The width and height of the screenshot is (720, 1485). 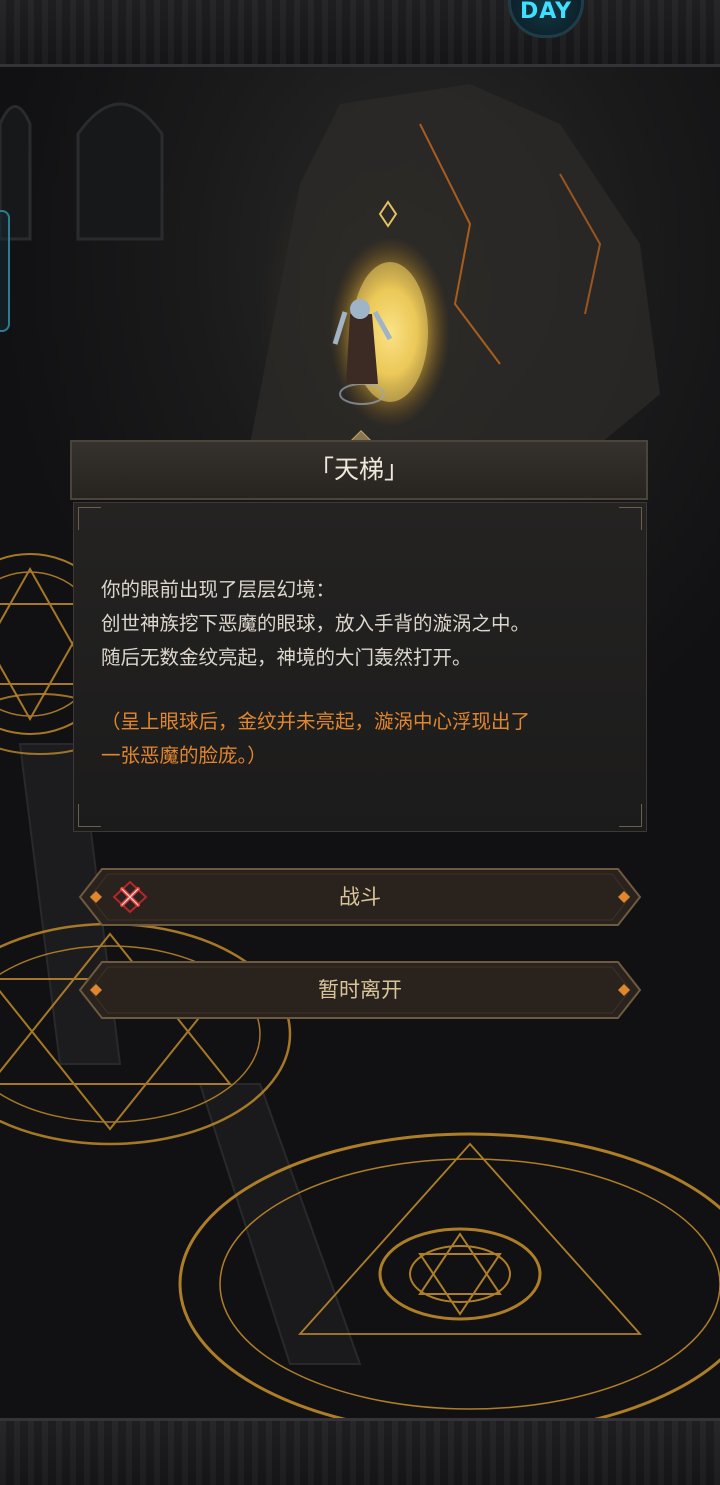 I want to click on event-text-line: 随后无数金纹亮起，神境的大门轰然打开。, so click(x=286, y=657).